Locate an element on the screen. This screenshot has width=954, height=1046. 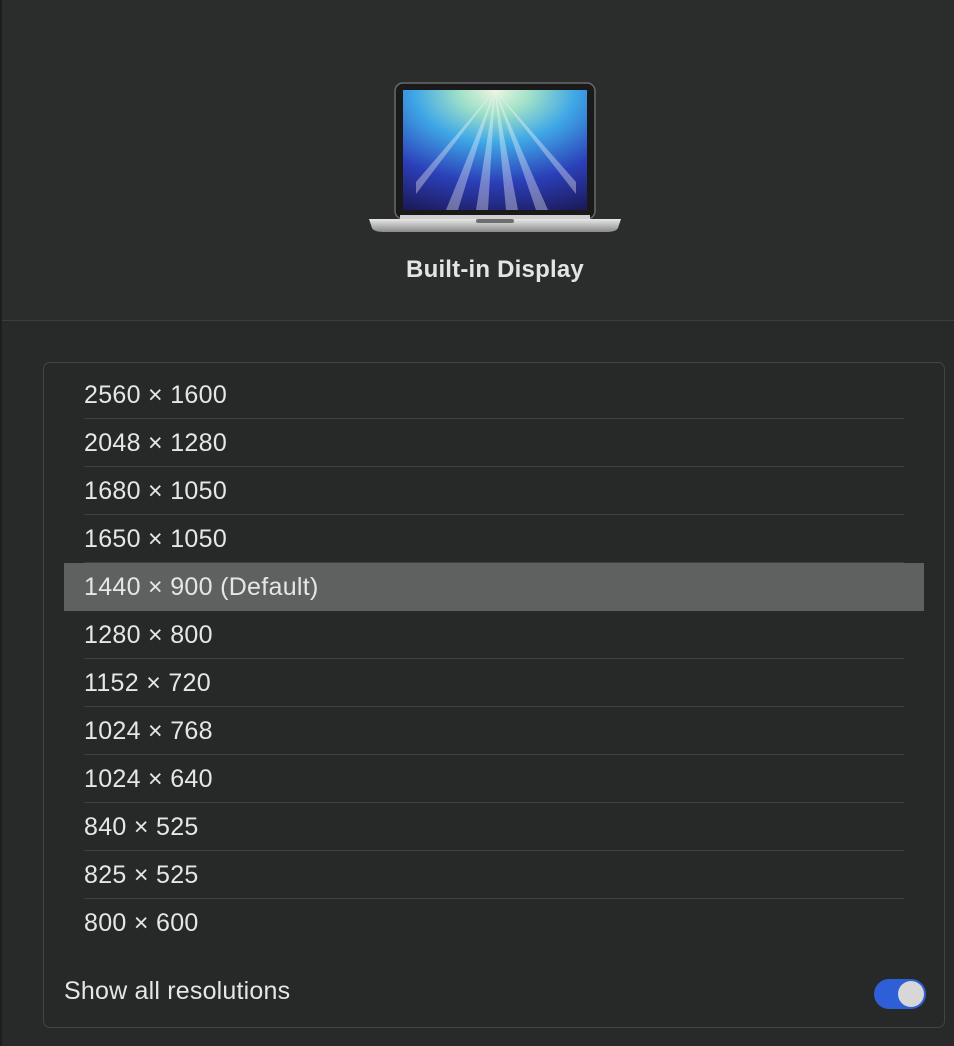
resolution-option: 2048 × 1280 is located at coordinates (494, 443).